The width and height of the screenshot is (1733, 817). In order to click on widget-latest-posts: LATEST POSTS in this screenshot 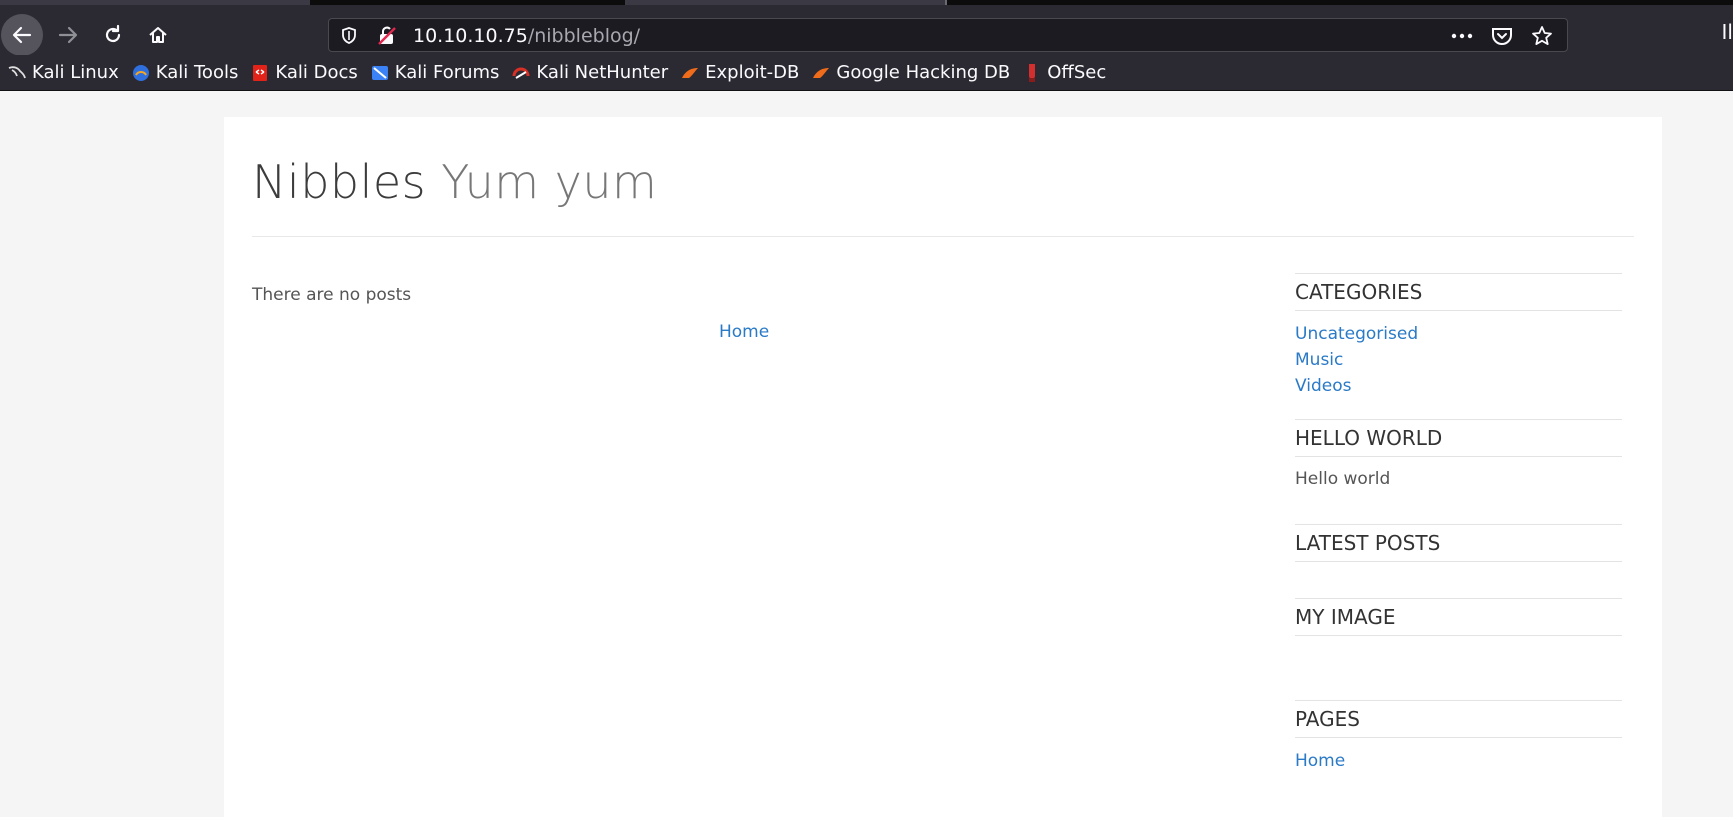, I will do `click(1458, 561)`.